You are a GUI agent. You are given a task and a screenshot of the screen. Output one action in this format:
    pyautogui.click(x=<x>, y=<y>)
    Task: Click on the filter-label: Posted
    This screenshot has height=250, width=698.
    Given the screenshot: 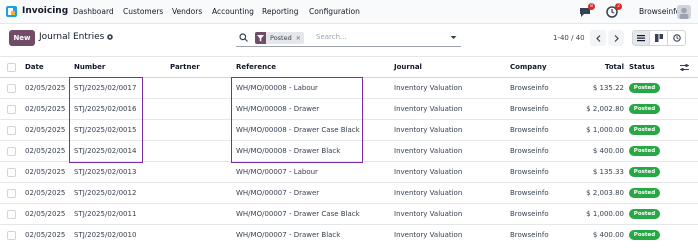 What is the action you would take?
    pyautogui.click(x=281, y=38)
    